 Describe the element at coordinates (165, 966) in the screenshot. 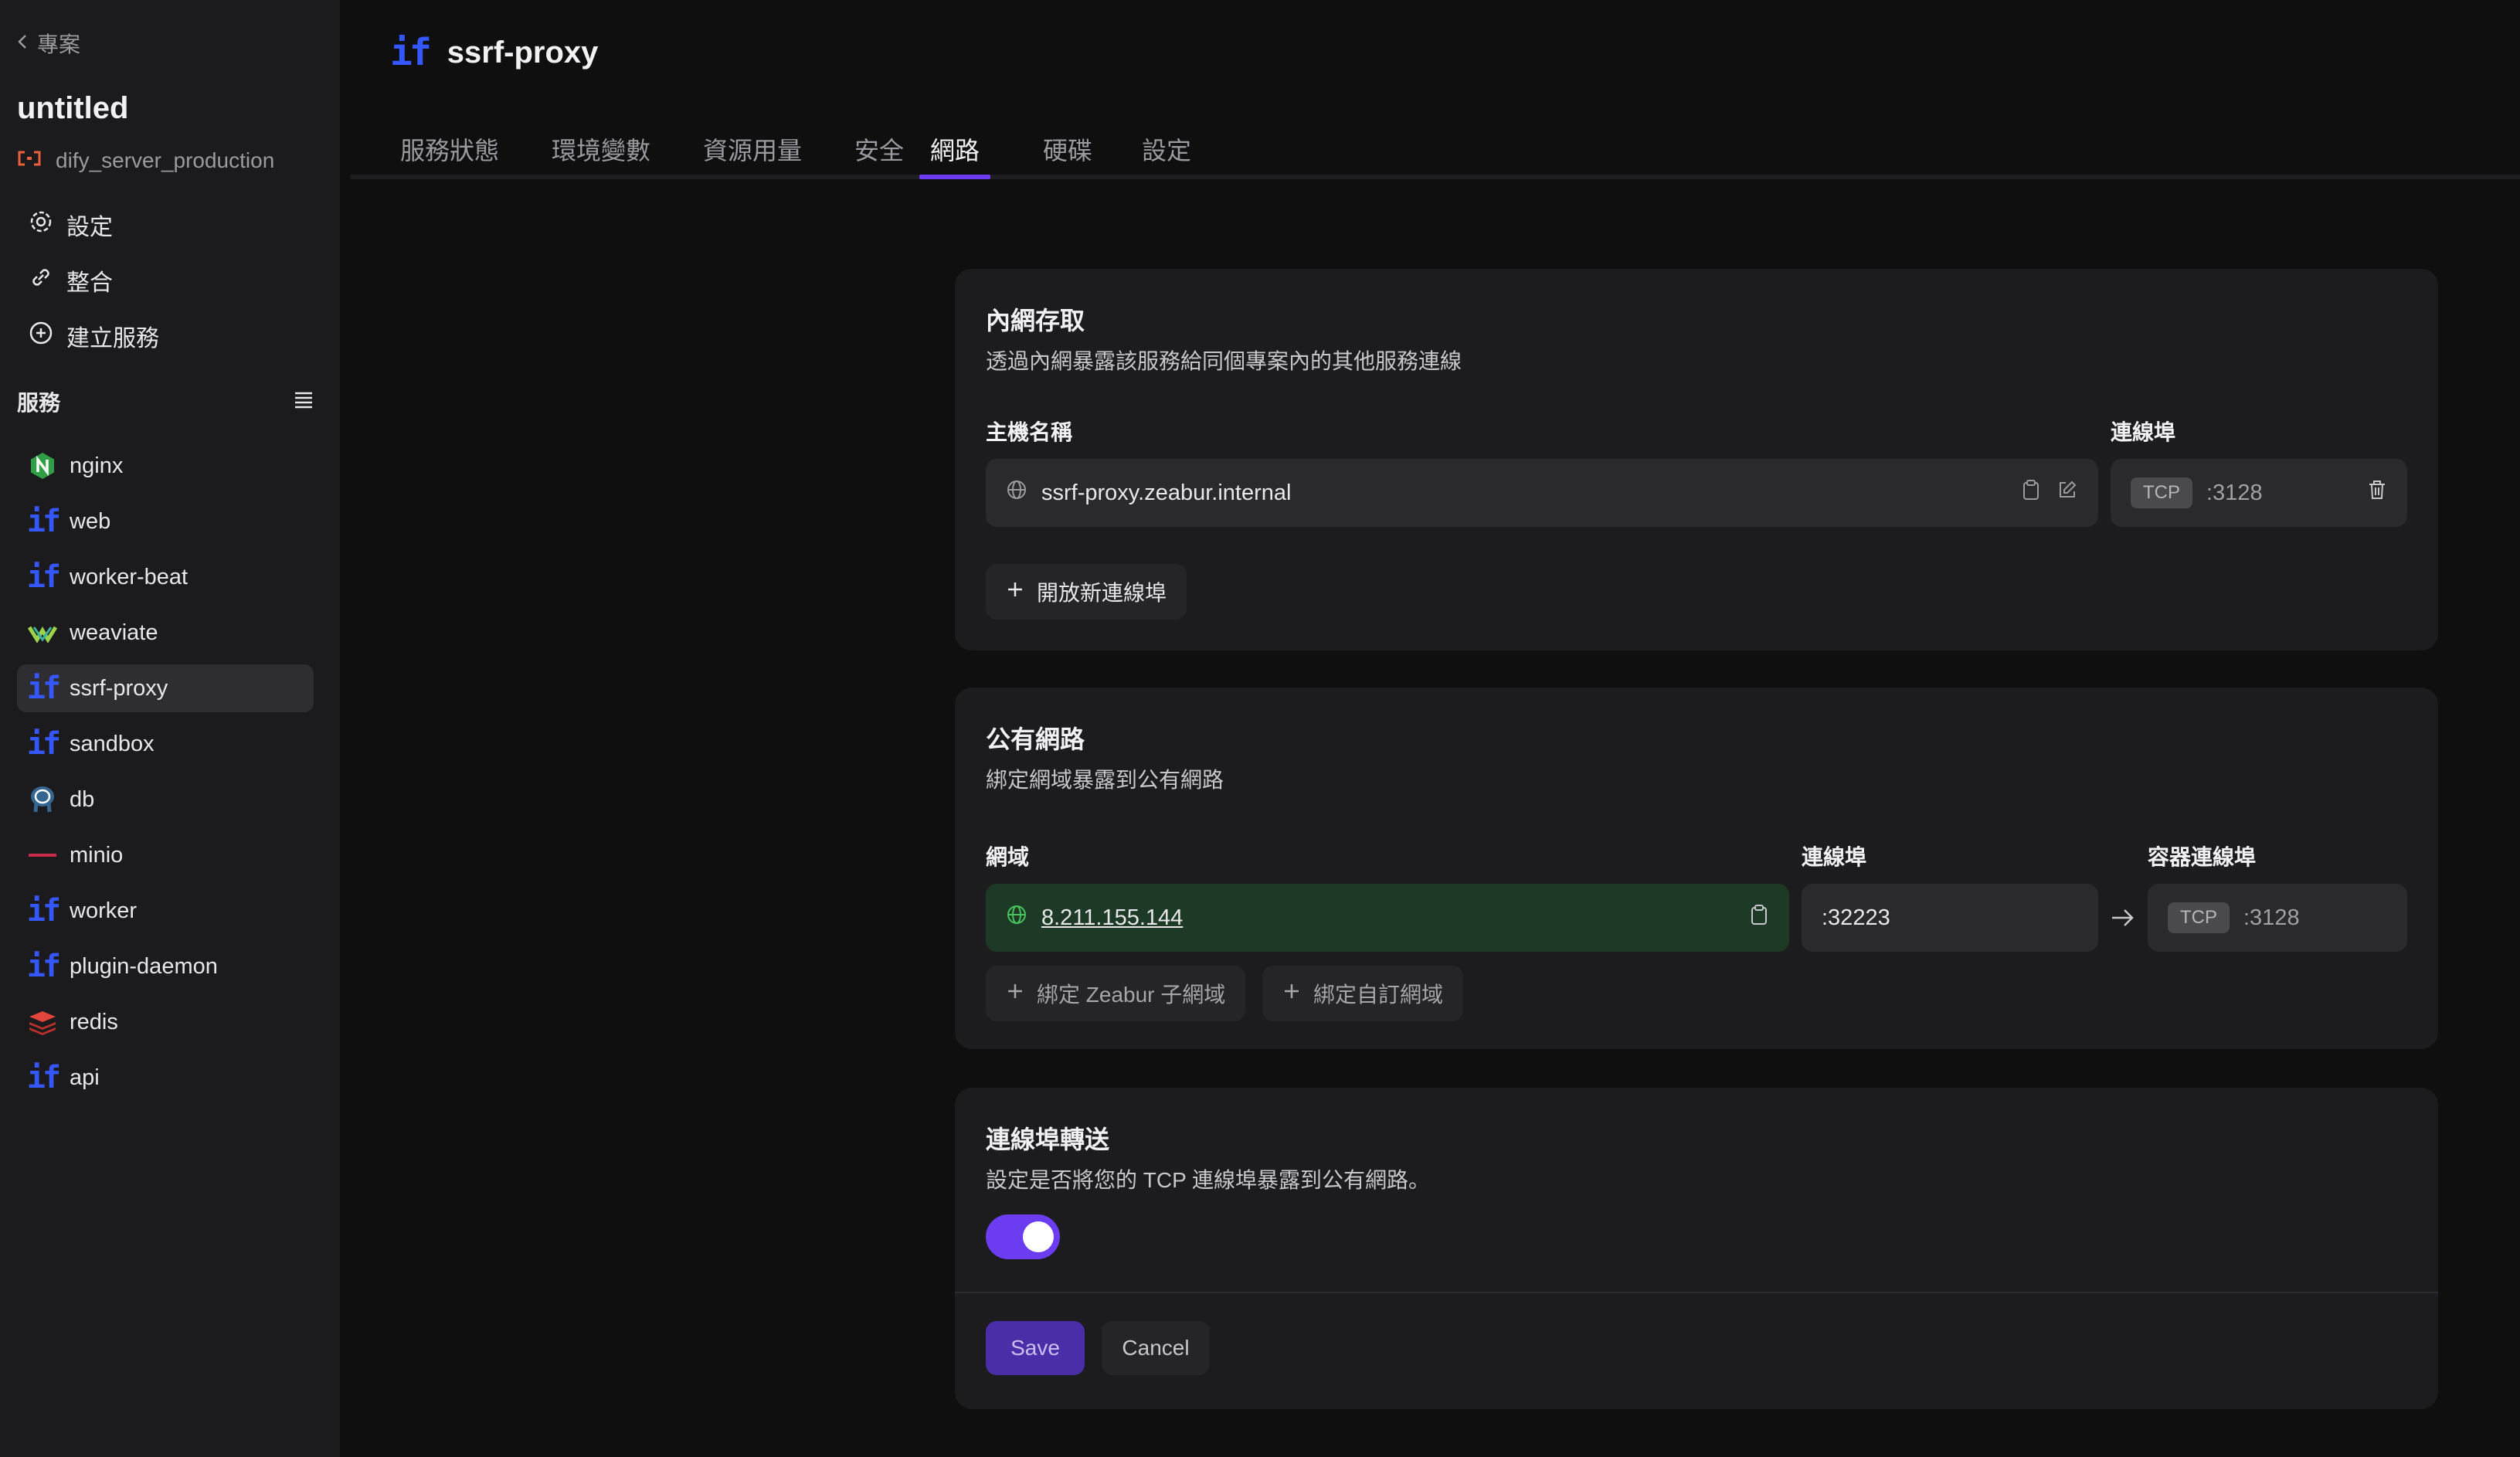

I see `service-item-plugin-daemon: if plugin-daemon` at that location.